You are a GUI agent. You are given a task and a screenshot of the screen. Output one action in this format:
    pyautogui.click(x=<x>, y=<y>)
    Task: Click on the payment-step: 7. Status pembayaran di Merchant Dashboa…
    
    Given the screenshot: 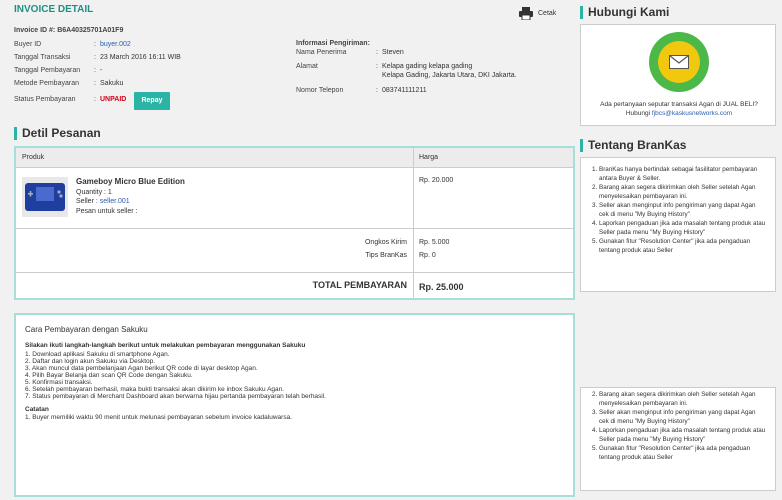 What is the action you would take?
    pyautogui.click(x=175, y=396)
    